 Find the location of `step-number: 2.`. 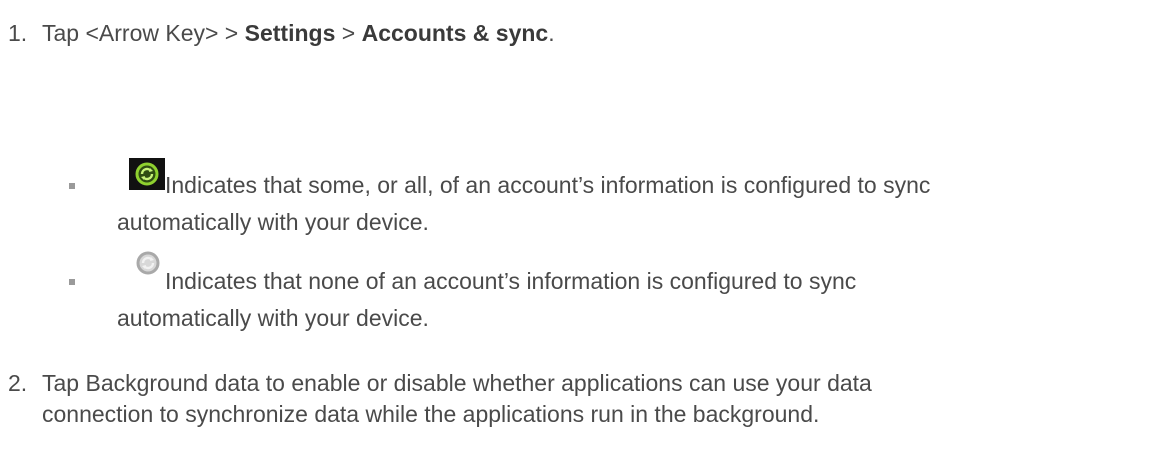

step-number: 2. is located at coordinates (18, 383).